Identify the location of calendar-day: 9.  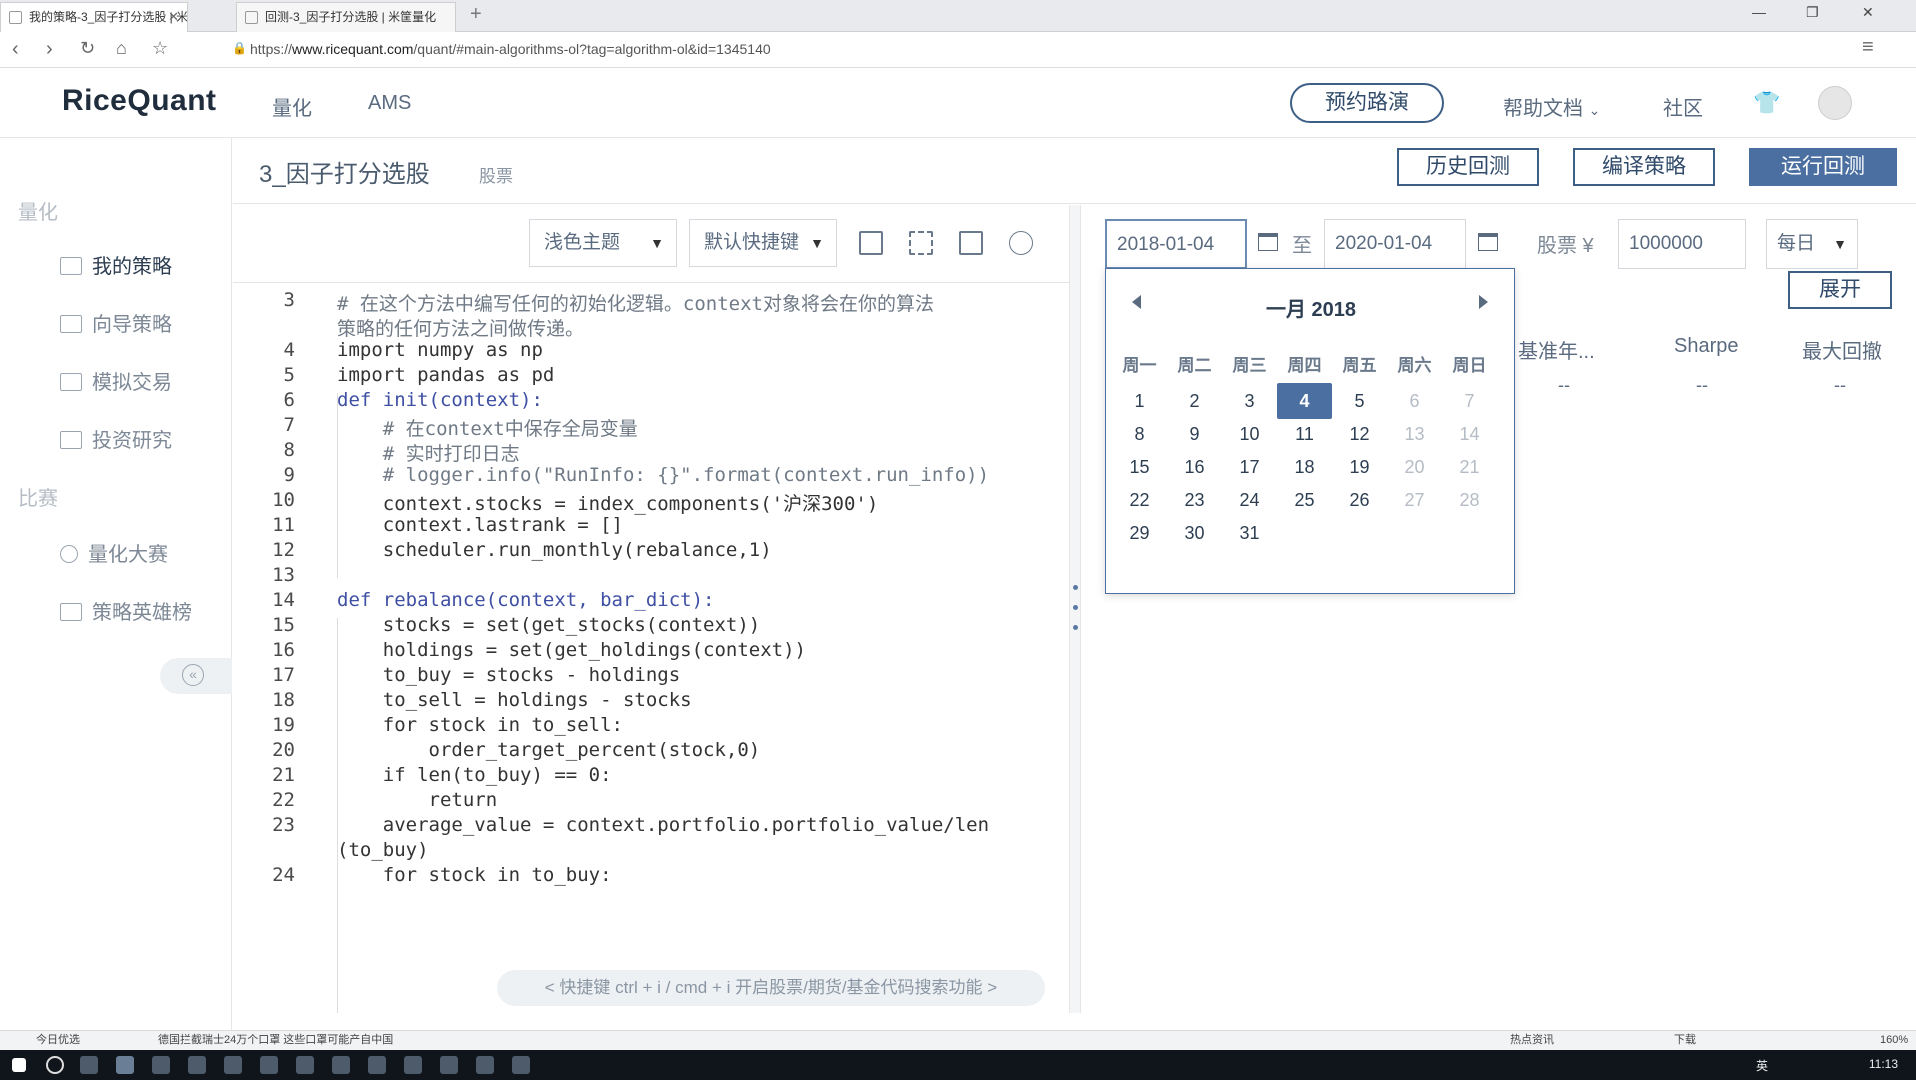
(1194, 434).